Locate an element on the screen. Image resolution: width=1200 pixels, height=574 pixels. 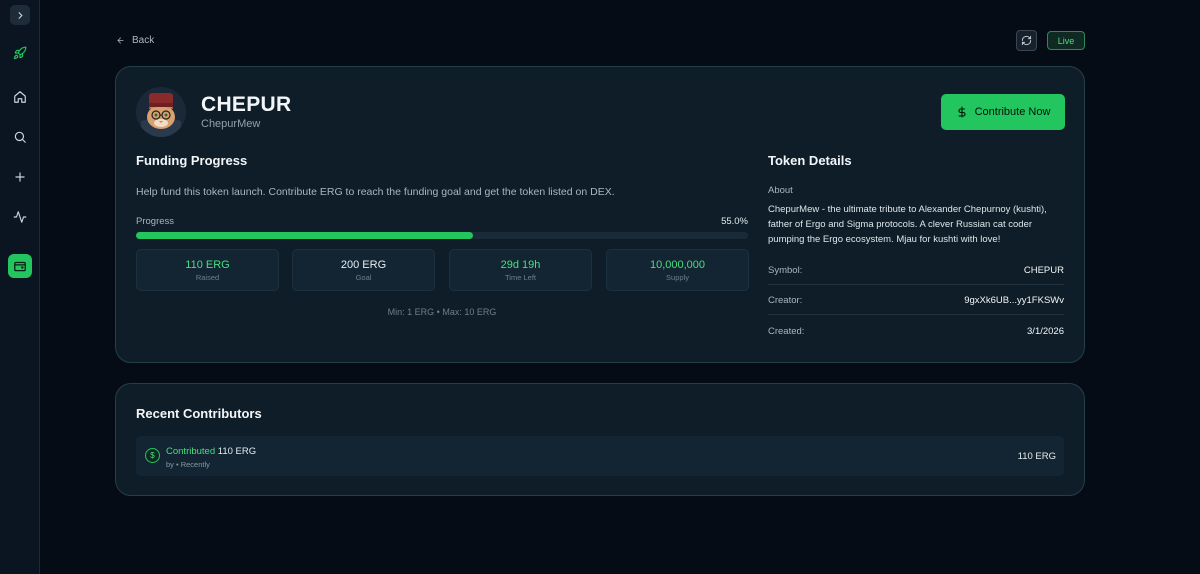
live-label: Live is located at coordinates (1066, 40).